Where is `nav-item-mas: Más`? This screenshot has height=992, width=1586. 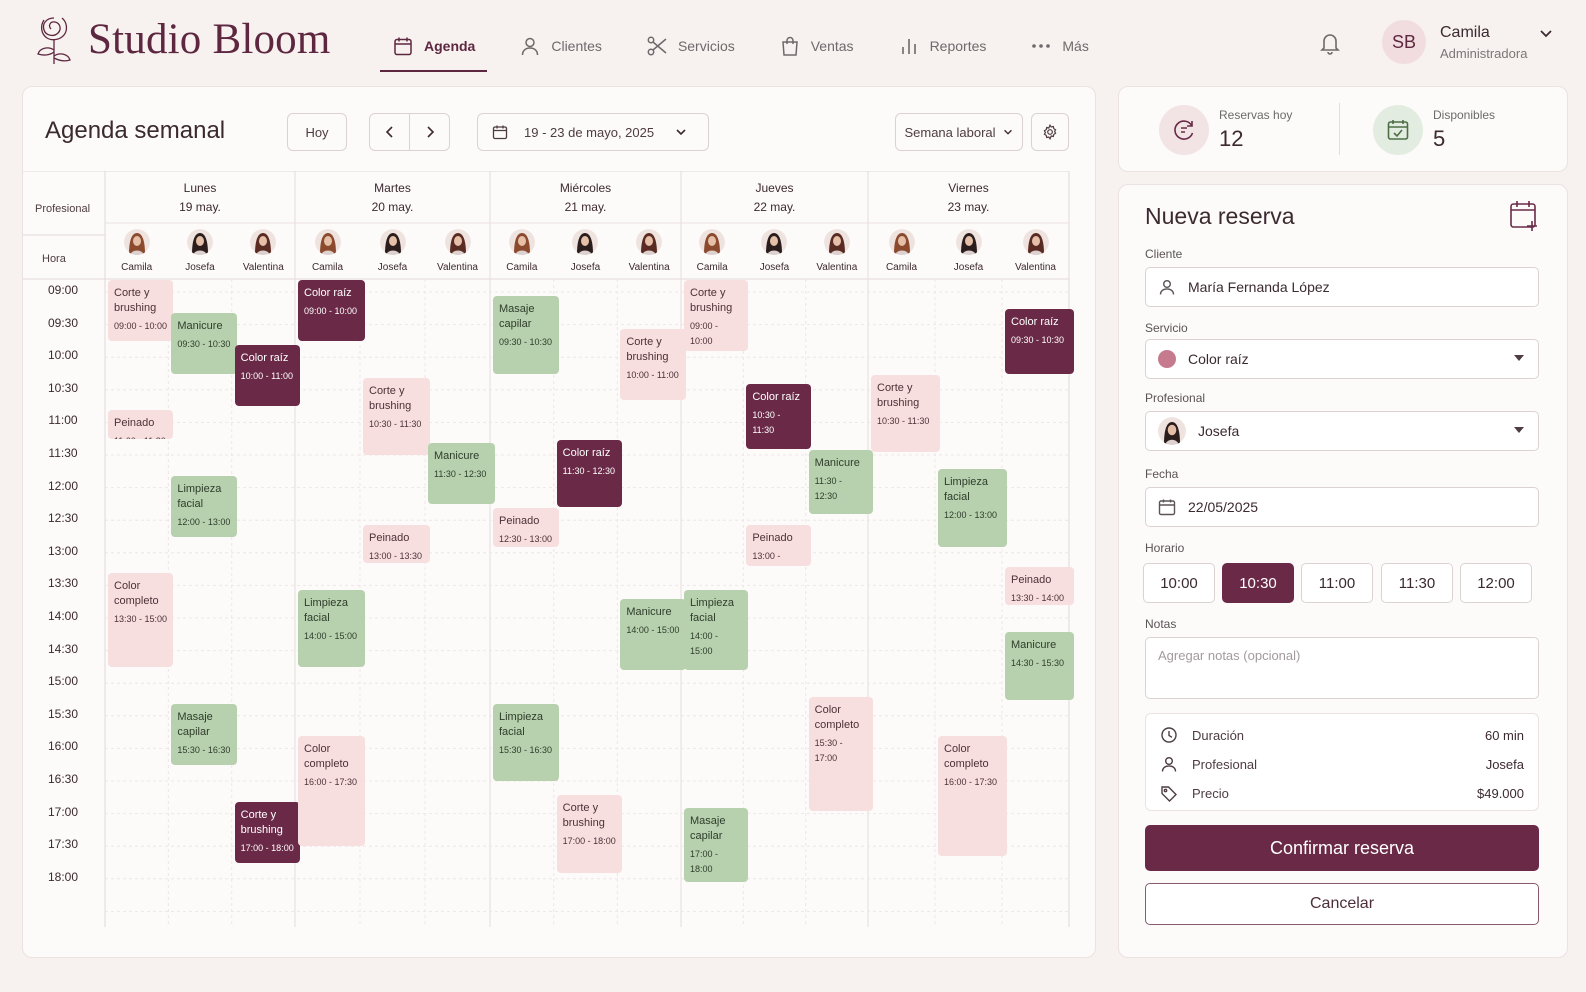 nav-item-mas: Más is located at coordinates (1059, 46).